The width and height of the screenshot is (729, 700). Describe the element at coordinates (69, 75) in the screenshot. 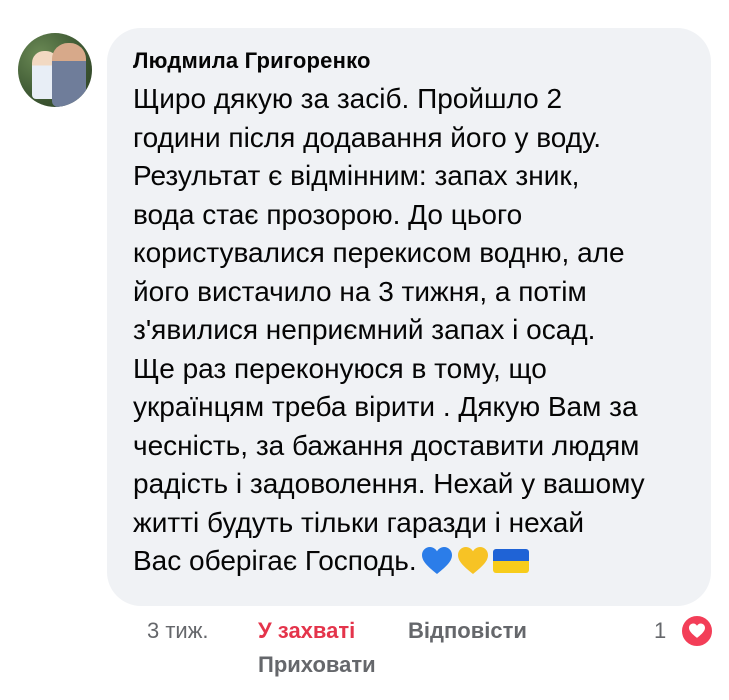

I see `avatar-adult-figure` at that location.